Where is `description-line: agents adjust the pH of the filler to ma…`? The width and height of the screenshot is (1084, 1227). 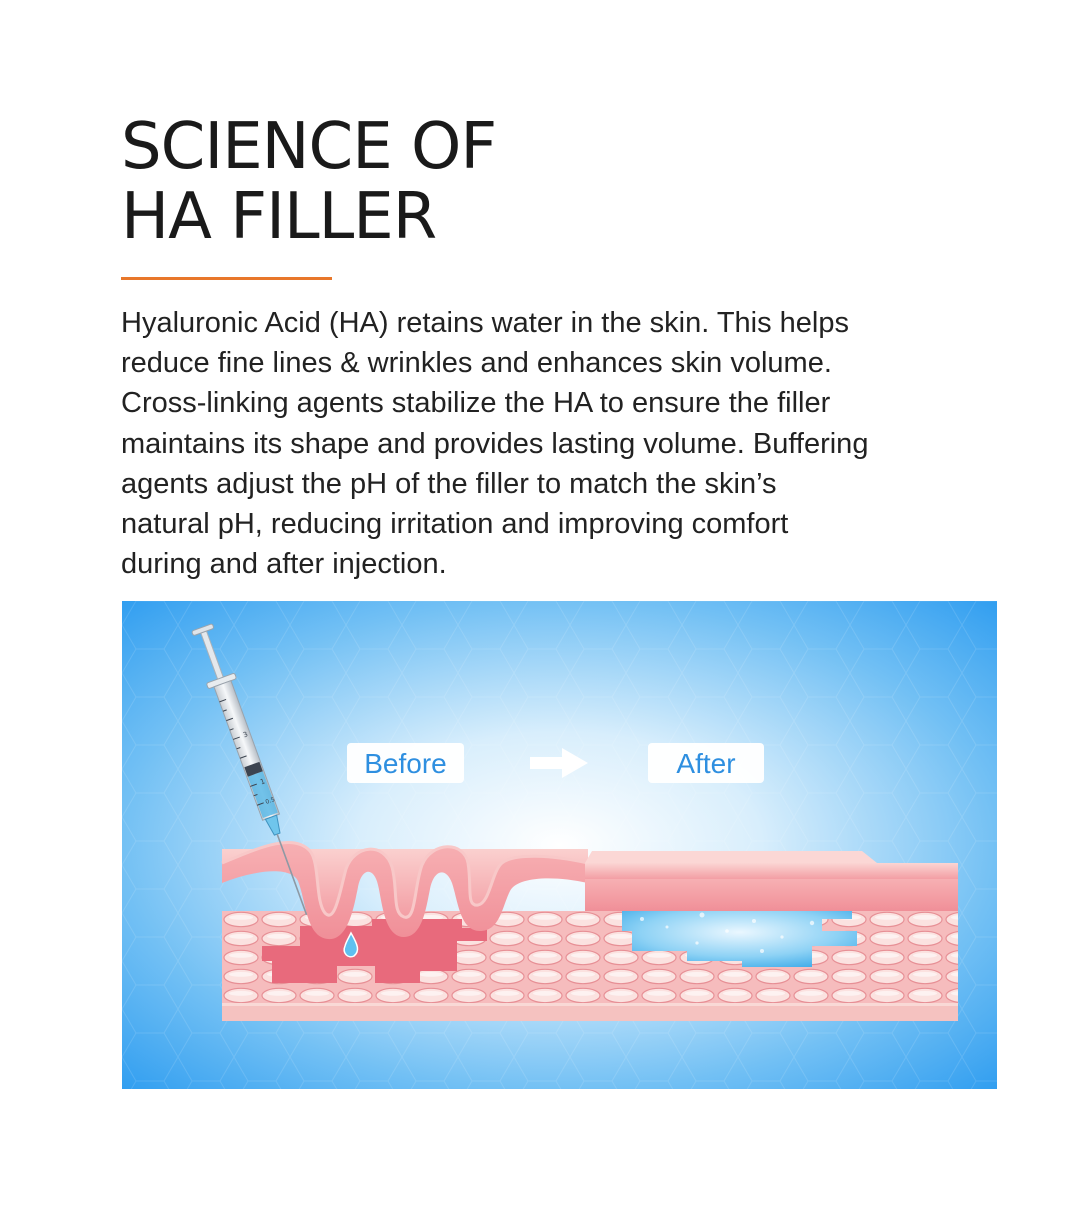
description-line: agents adjust the pH of the filler to ma… is located at coordinates (449, 483).